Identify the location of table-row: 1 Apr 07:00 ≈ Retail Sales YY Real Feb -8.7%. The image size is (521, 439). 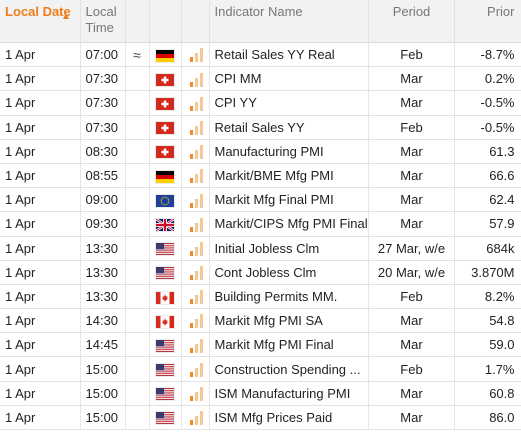
(260, 55).